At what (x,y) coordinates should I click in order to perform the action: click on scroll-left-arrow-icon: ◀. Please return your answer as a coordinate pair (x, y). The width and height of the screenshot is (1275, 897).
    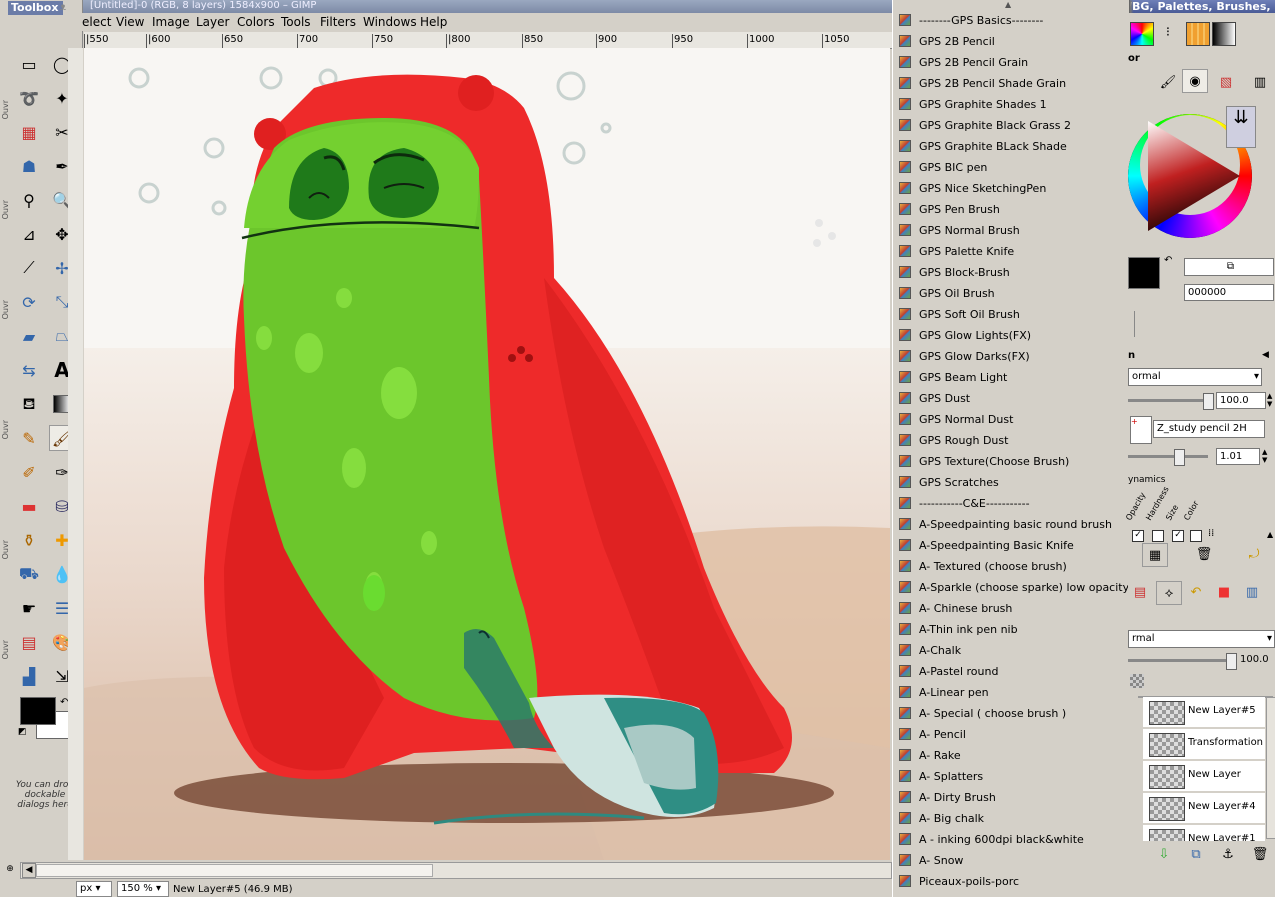
    Looking at the image, I should click on (29, 870).